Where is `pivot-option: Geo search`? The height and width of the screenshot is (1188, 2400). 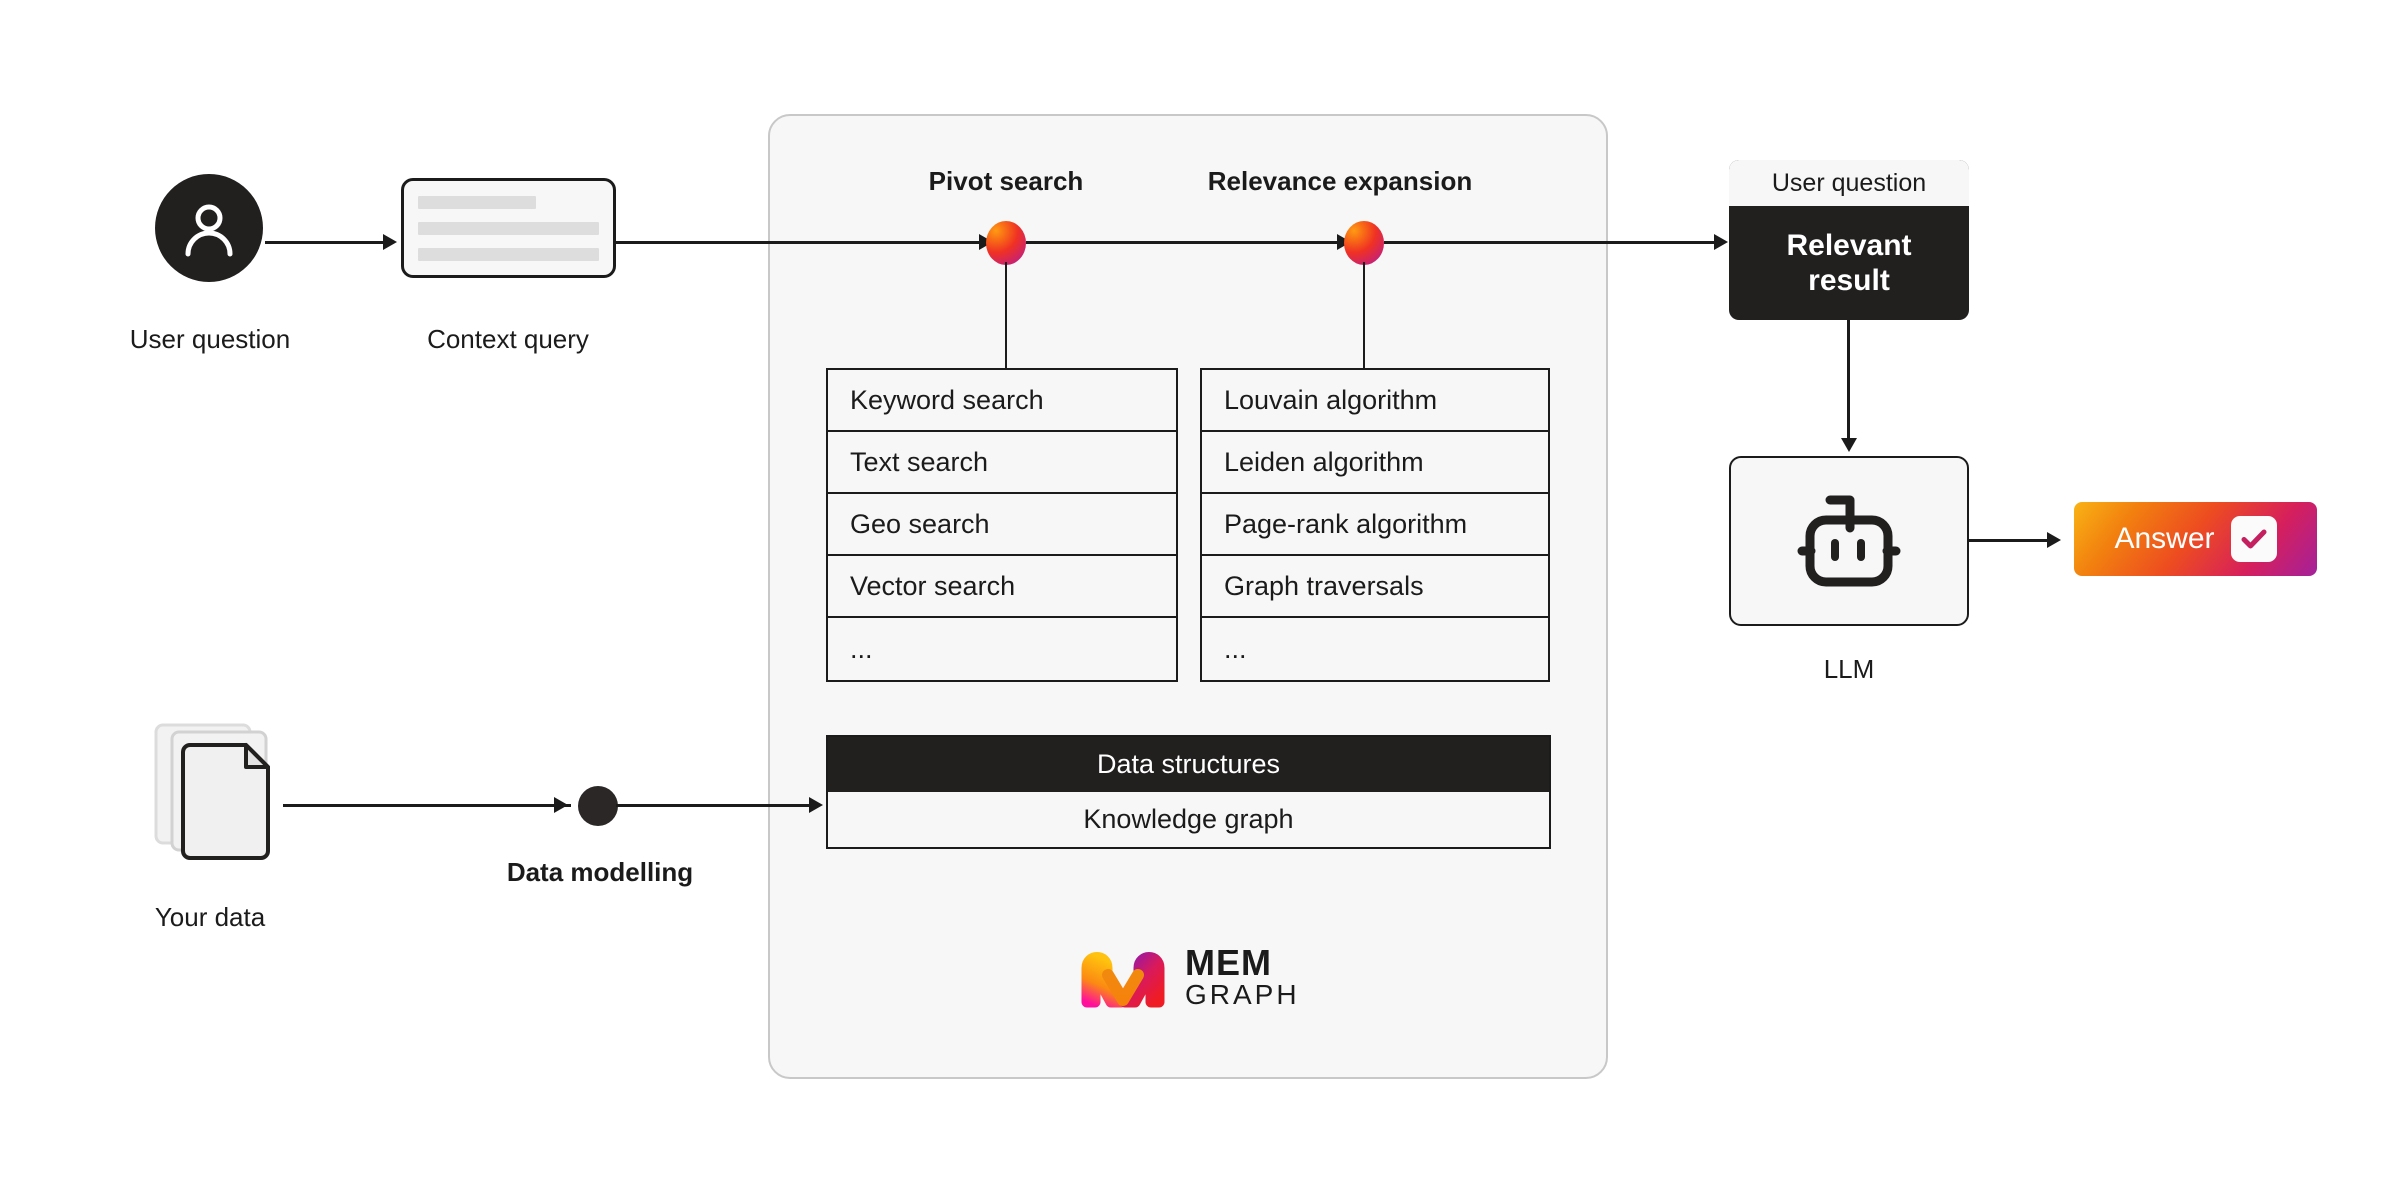 pivot-option: Geo search is located at coordinates (1002, 525).